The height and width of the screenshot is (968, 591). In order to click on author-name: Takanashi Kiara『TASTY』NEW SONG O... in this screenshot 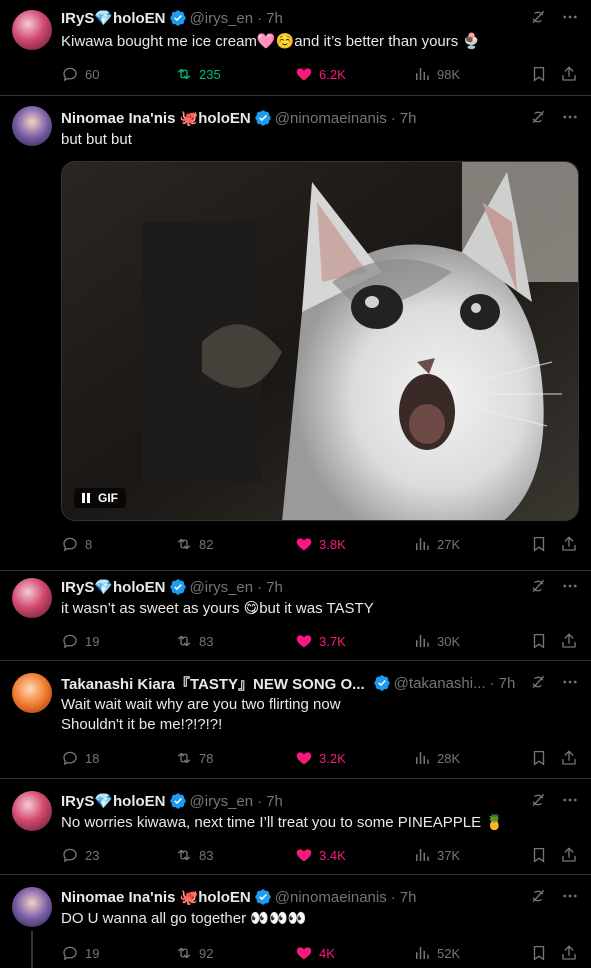, I will do `click(213, 683)`.